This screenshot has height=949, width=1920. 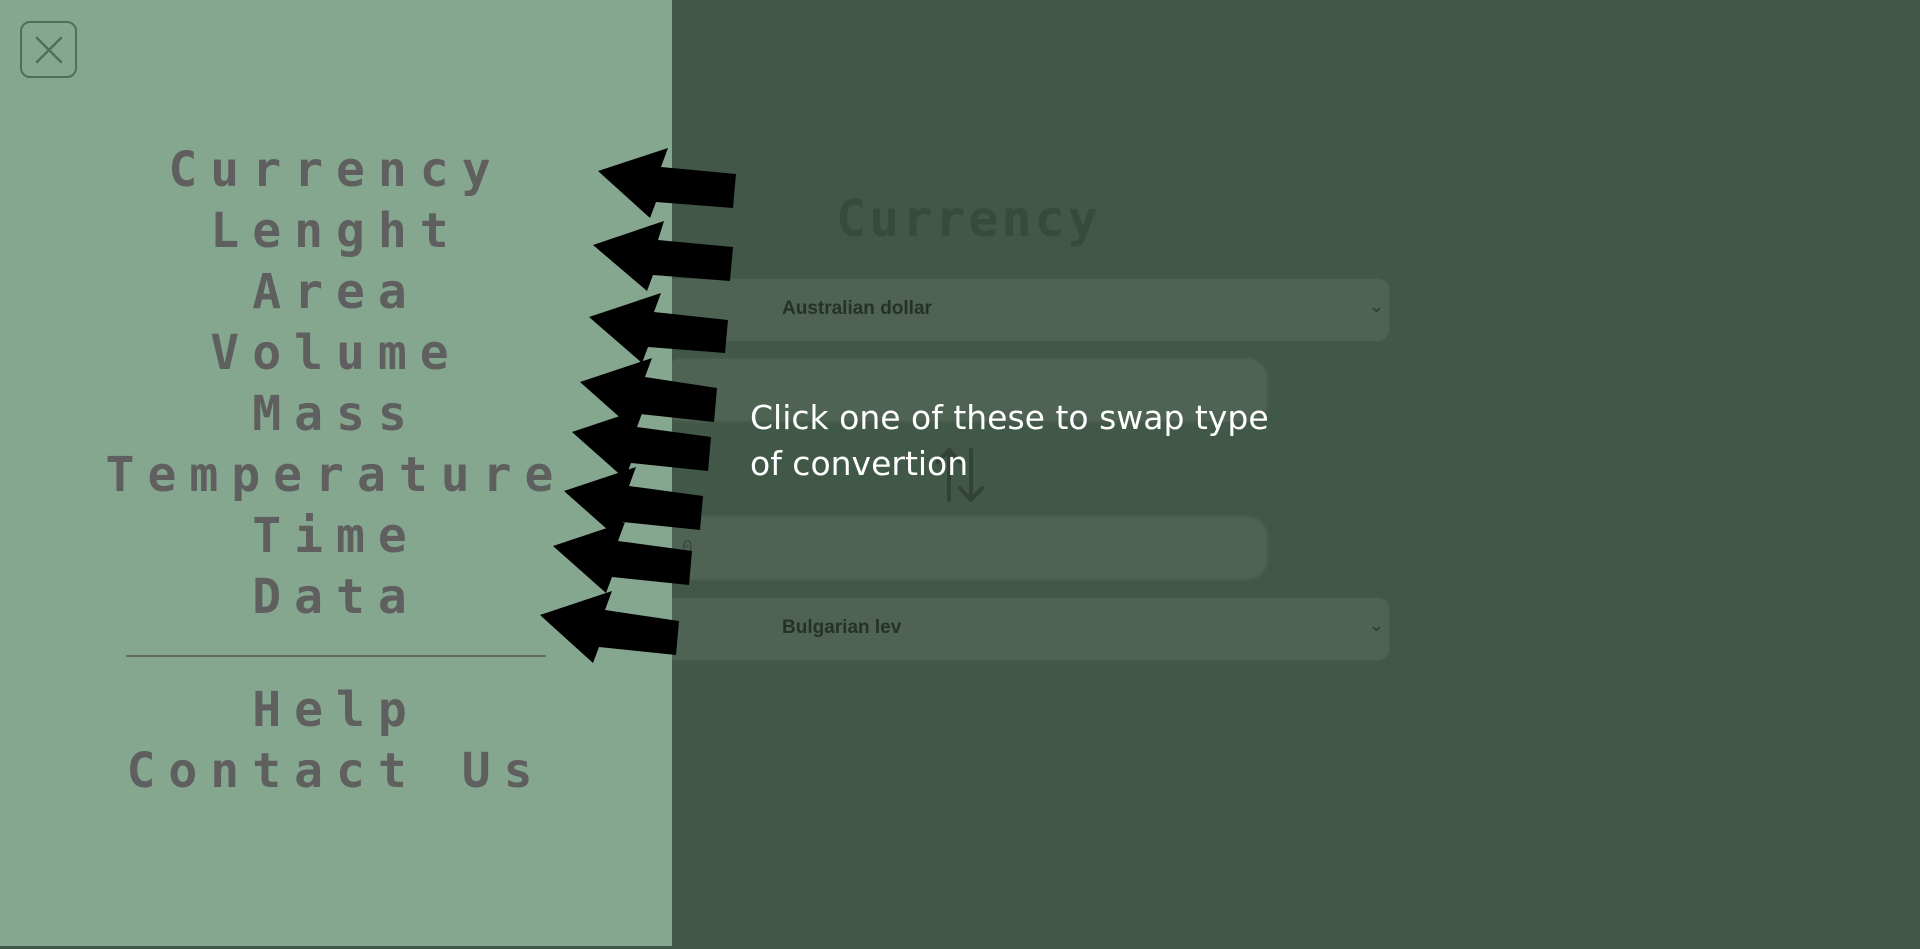 I want to click on menu-item-contact-us: Contact Us, so click(x=336, y=771).